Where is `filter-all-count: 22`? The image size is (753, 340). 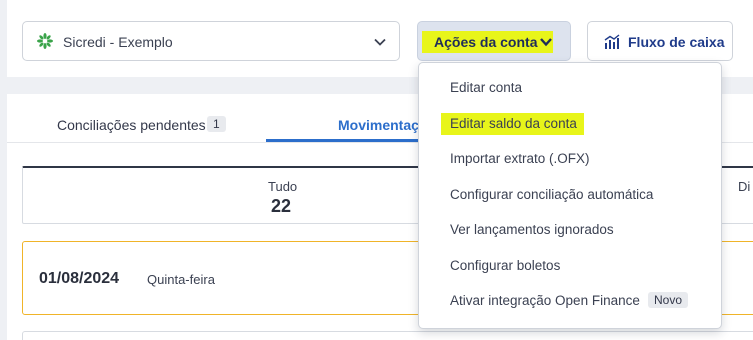 filter-all-count: 22 is located at coordinates (281, 206).